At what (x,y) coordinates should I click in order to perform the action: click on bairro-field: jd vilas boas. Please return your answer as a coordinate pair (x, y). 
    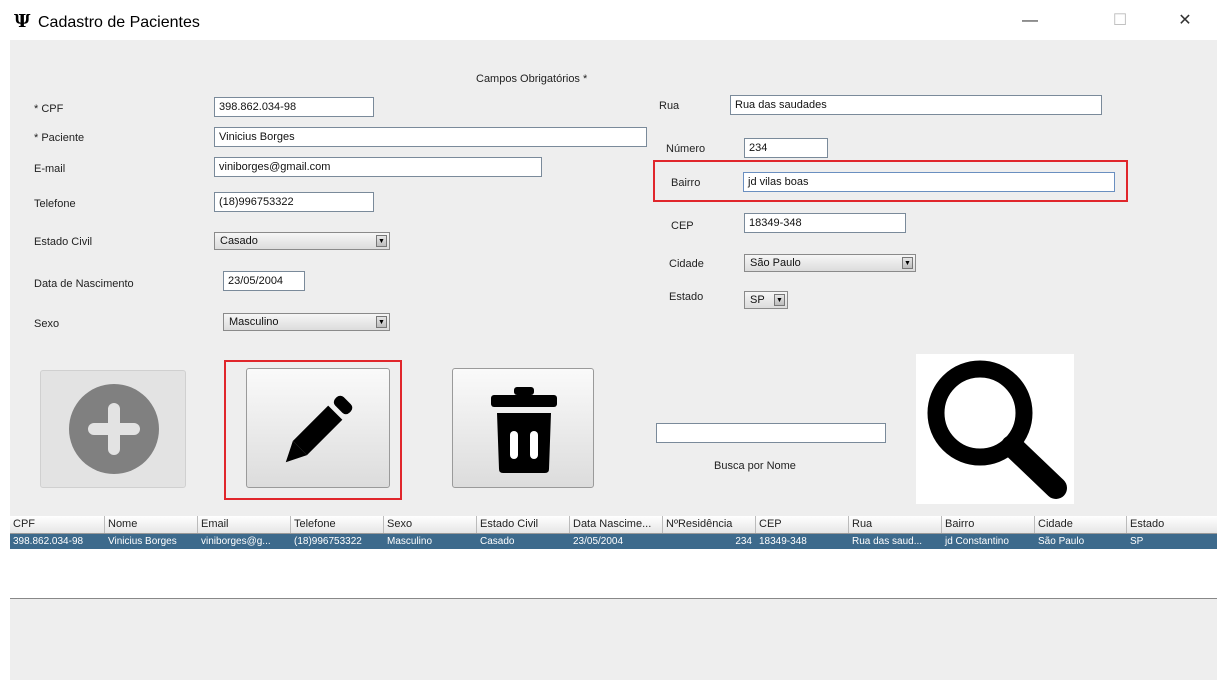
    Looking at the image, I should click on (929, 182).